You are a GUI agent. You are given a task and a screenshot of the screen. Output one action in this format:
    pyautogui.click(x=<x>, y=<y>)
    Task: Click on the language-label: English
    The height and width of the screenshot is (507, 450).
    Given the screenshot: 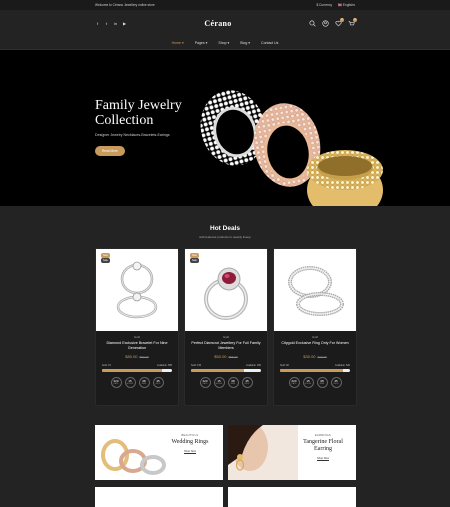 What is the action you would take?
    pyautogui.click(x=348, y=5)
    